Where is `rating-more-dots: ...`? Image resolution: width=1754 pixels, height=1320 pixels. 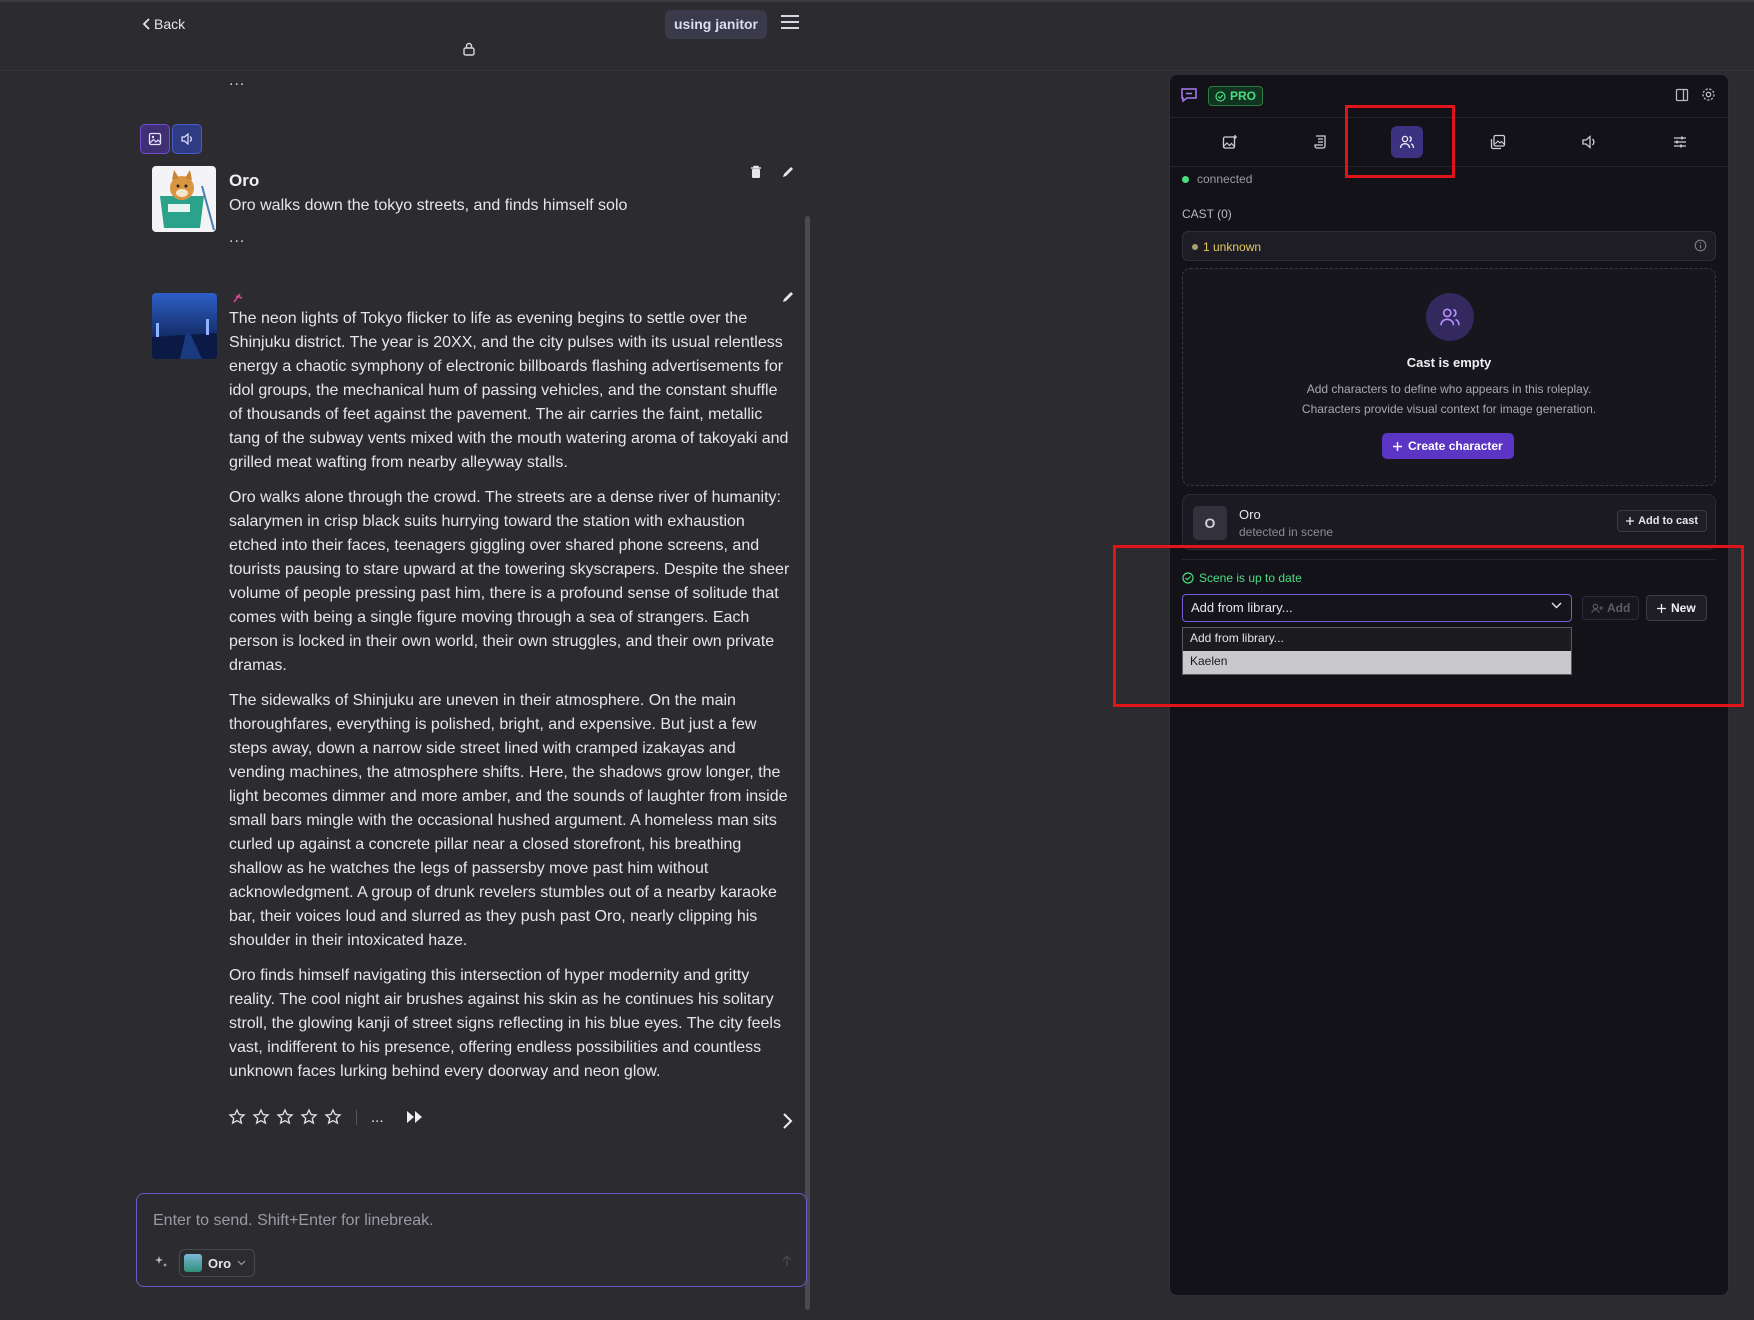 rating-more-dots: ... is located at coordinates (377, 1117).